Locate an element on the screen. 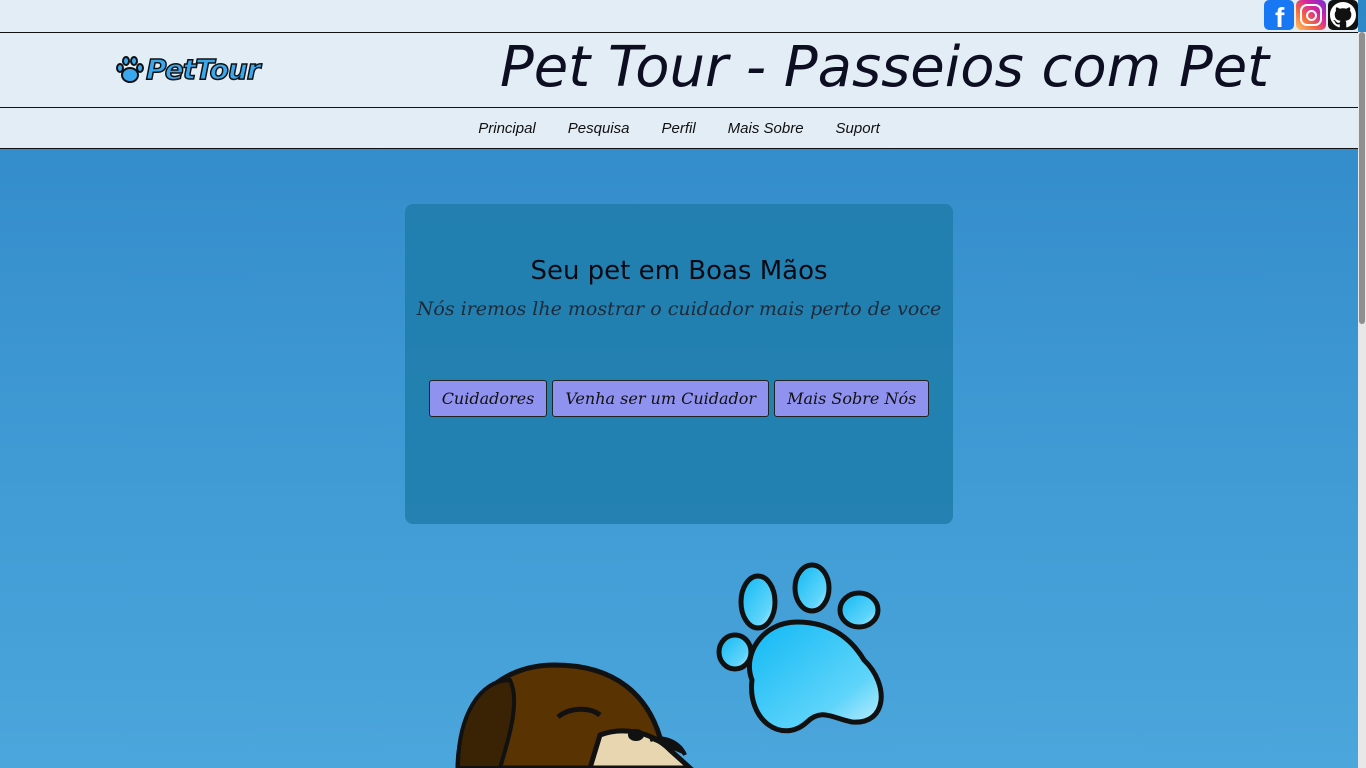 The width and height of the screenshot is (1366, 768). nav-principal: Principal is located at coordinates (507, 128).